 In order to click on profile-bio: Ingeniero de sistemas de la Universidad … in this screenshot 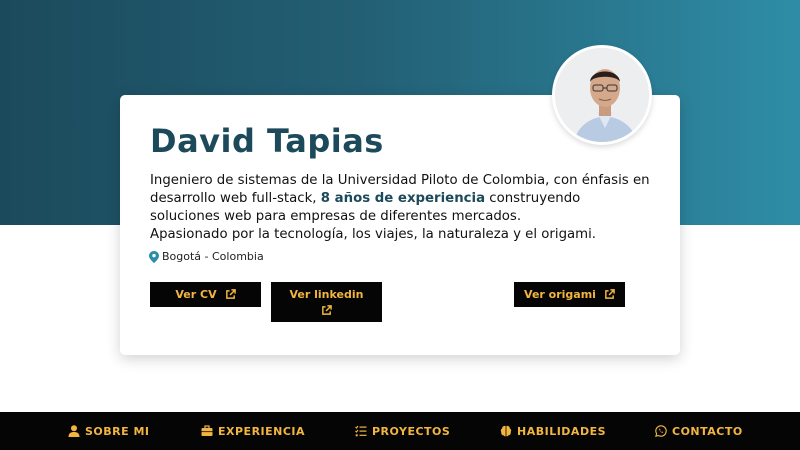, I will do `click(400, 208)`.